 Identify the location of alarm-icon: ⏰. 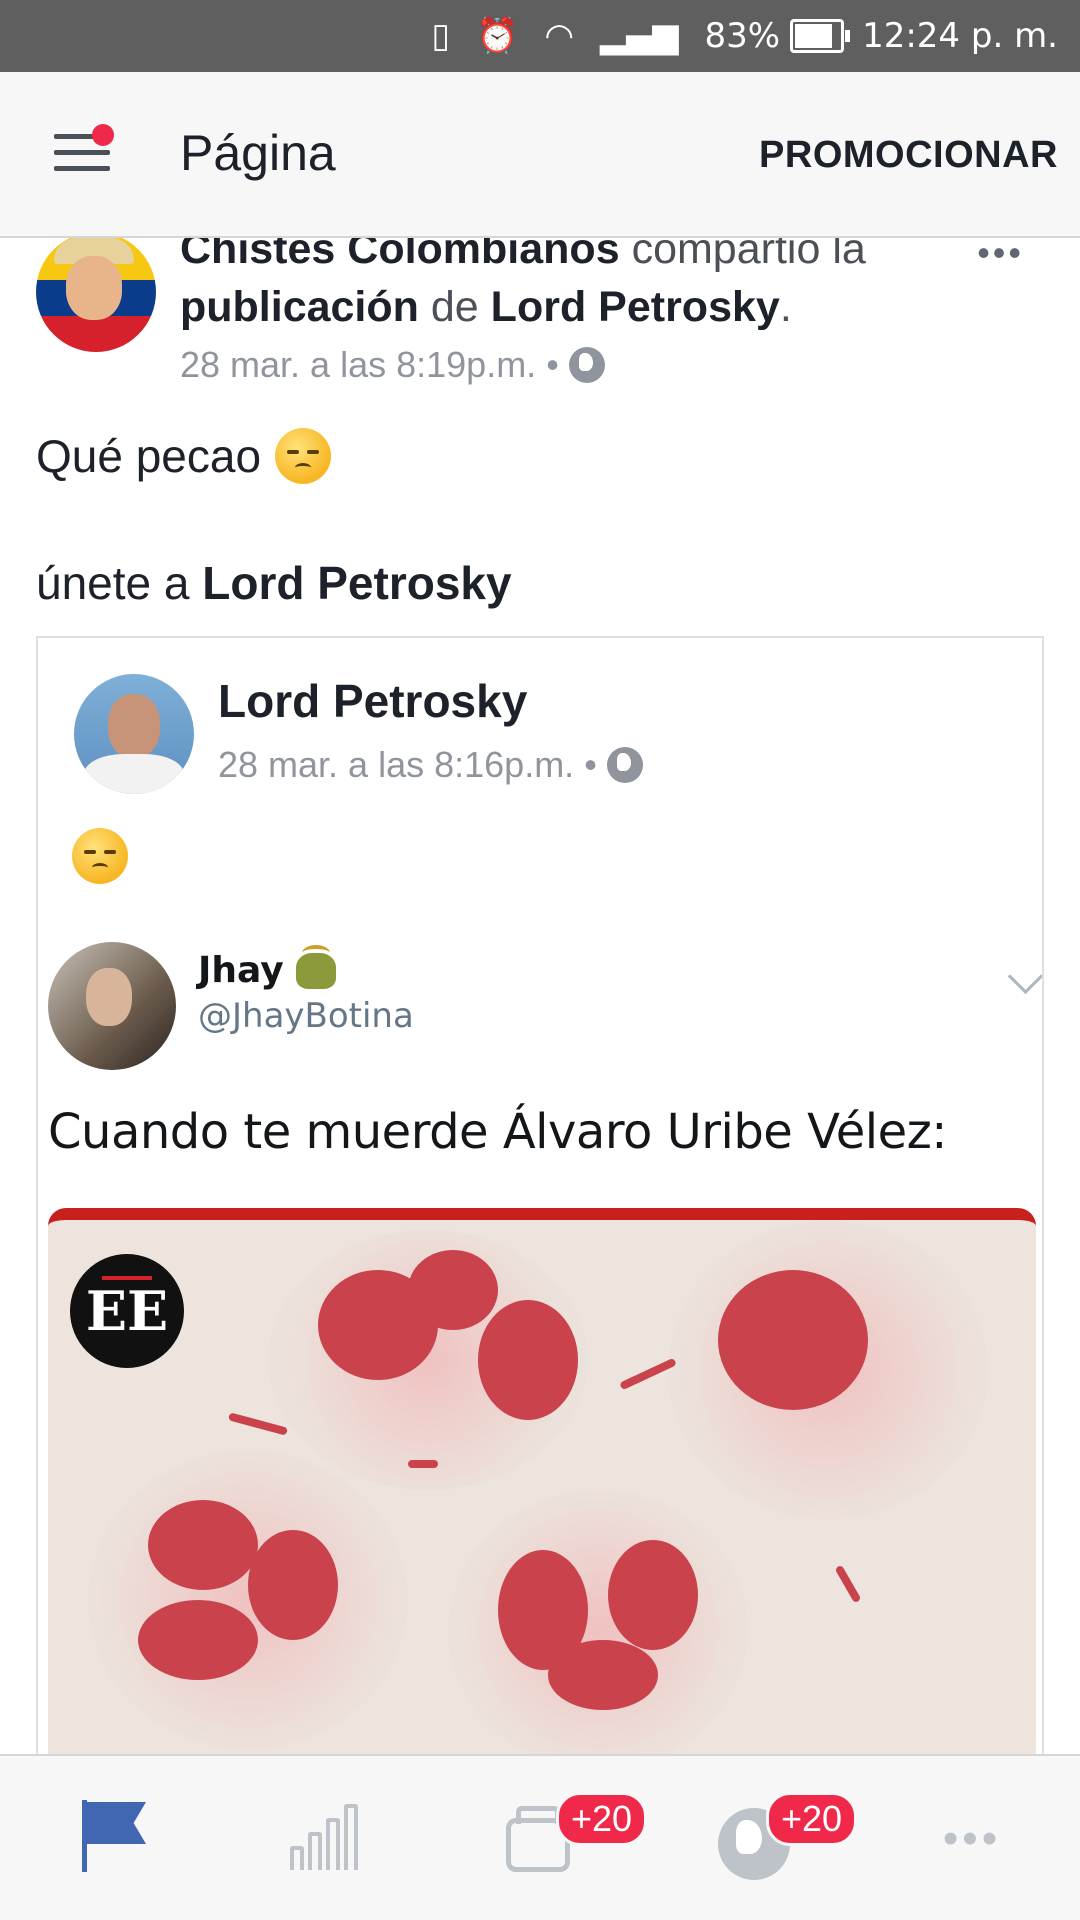
(497, 36).